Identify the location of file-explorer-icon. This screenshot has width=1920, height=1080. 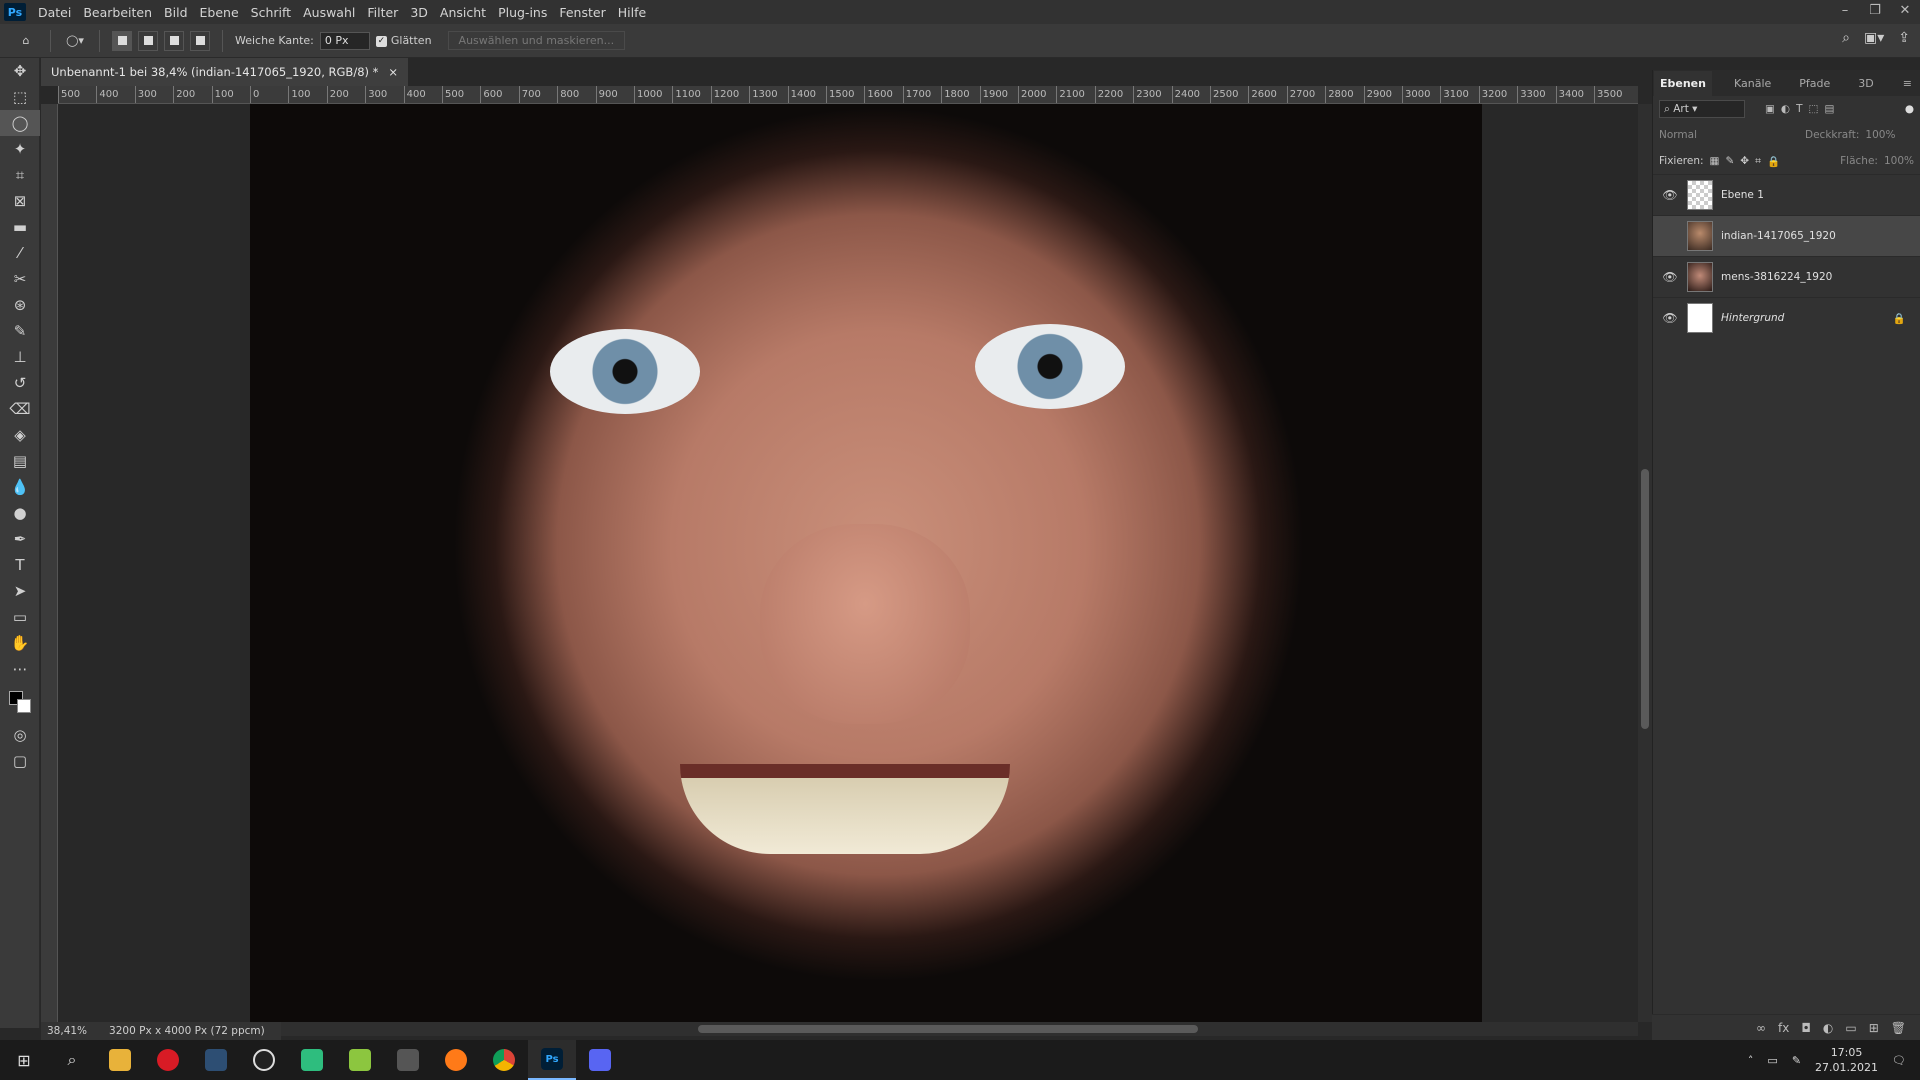
(120, 1060).